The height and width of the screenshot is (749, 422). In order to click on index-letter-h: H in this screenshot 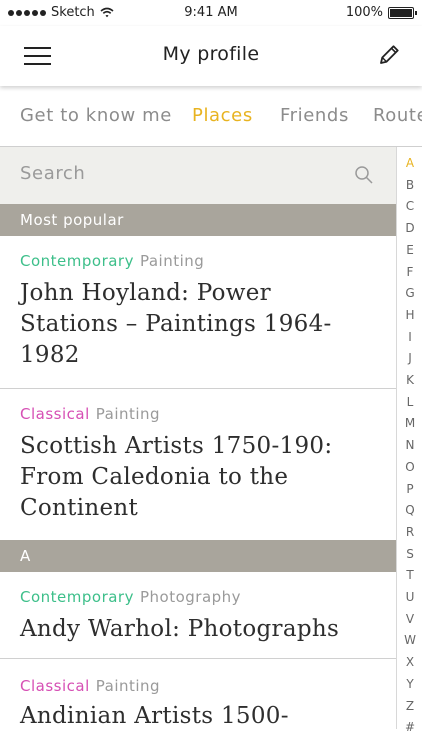, I will do `click(409, 315)`.